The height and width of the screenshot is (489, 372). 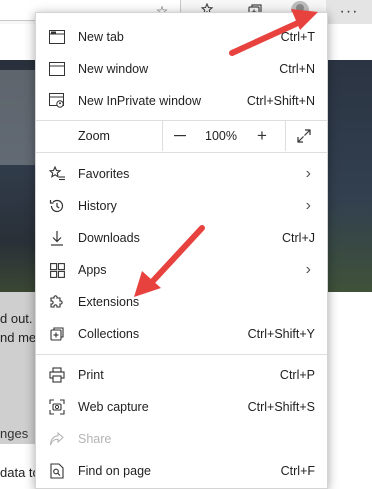 What do you see at coordinates (169, 261) in the screenshot?
I see `arrow-to-extensions` at bounding box center [169, 261].